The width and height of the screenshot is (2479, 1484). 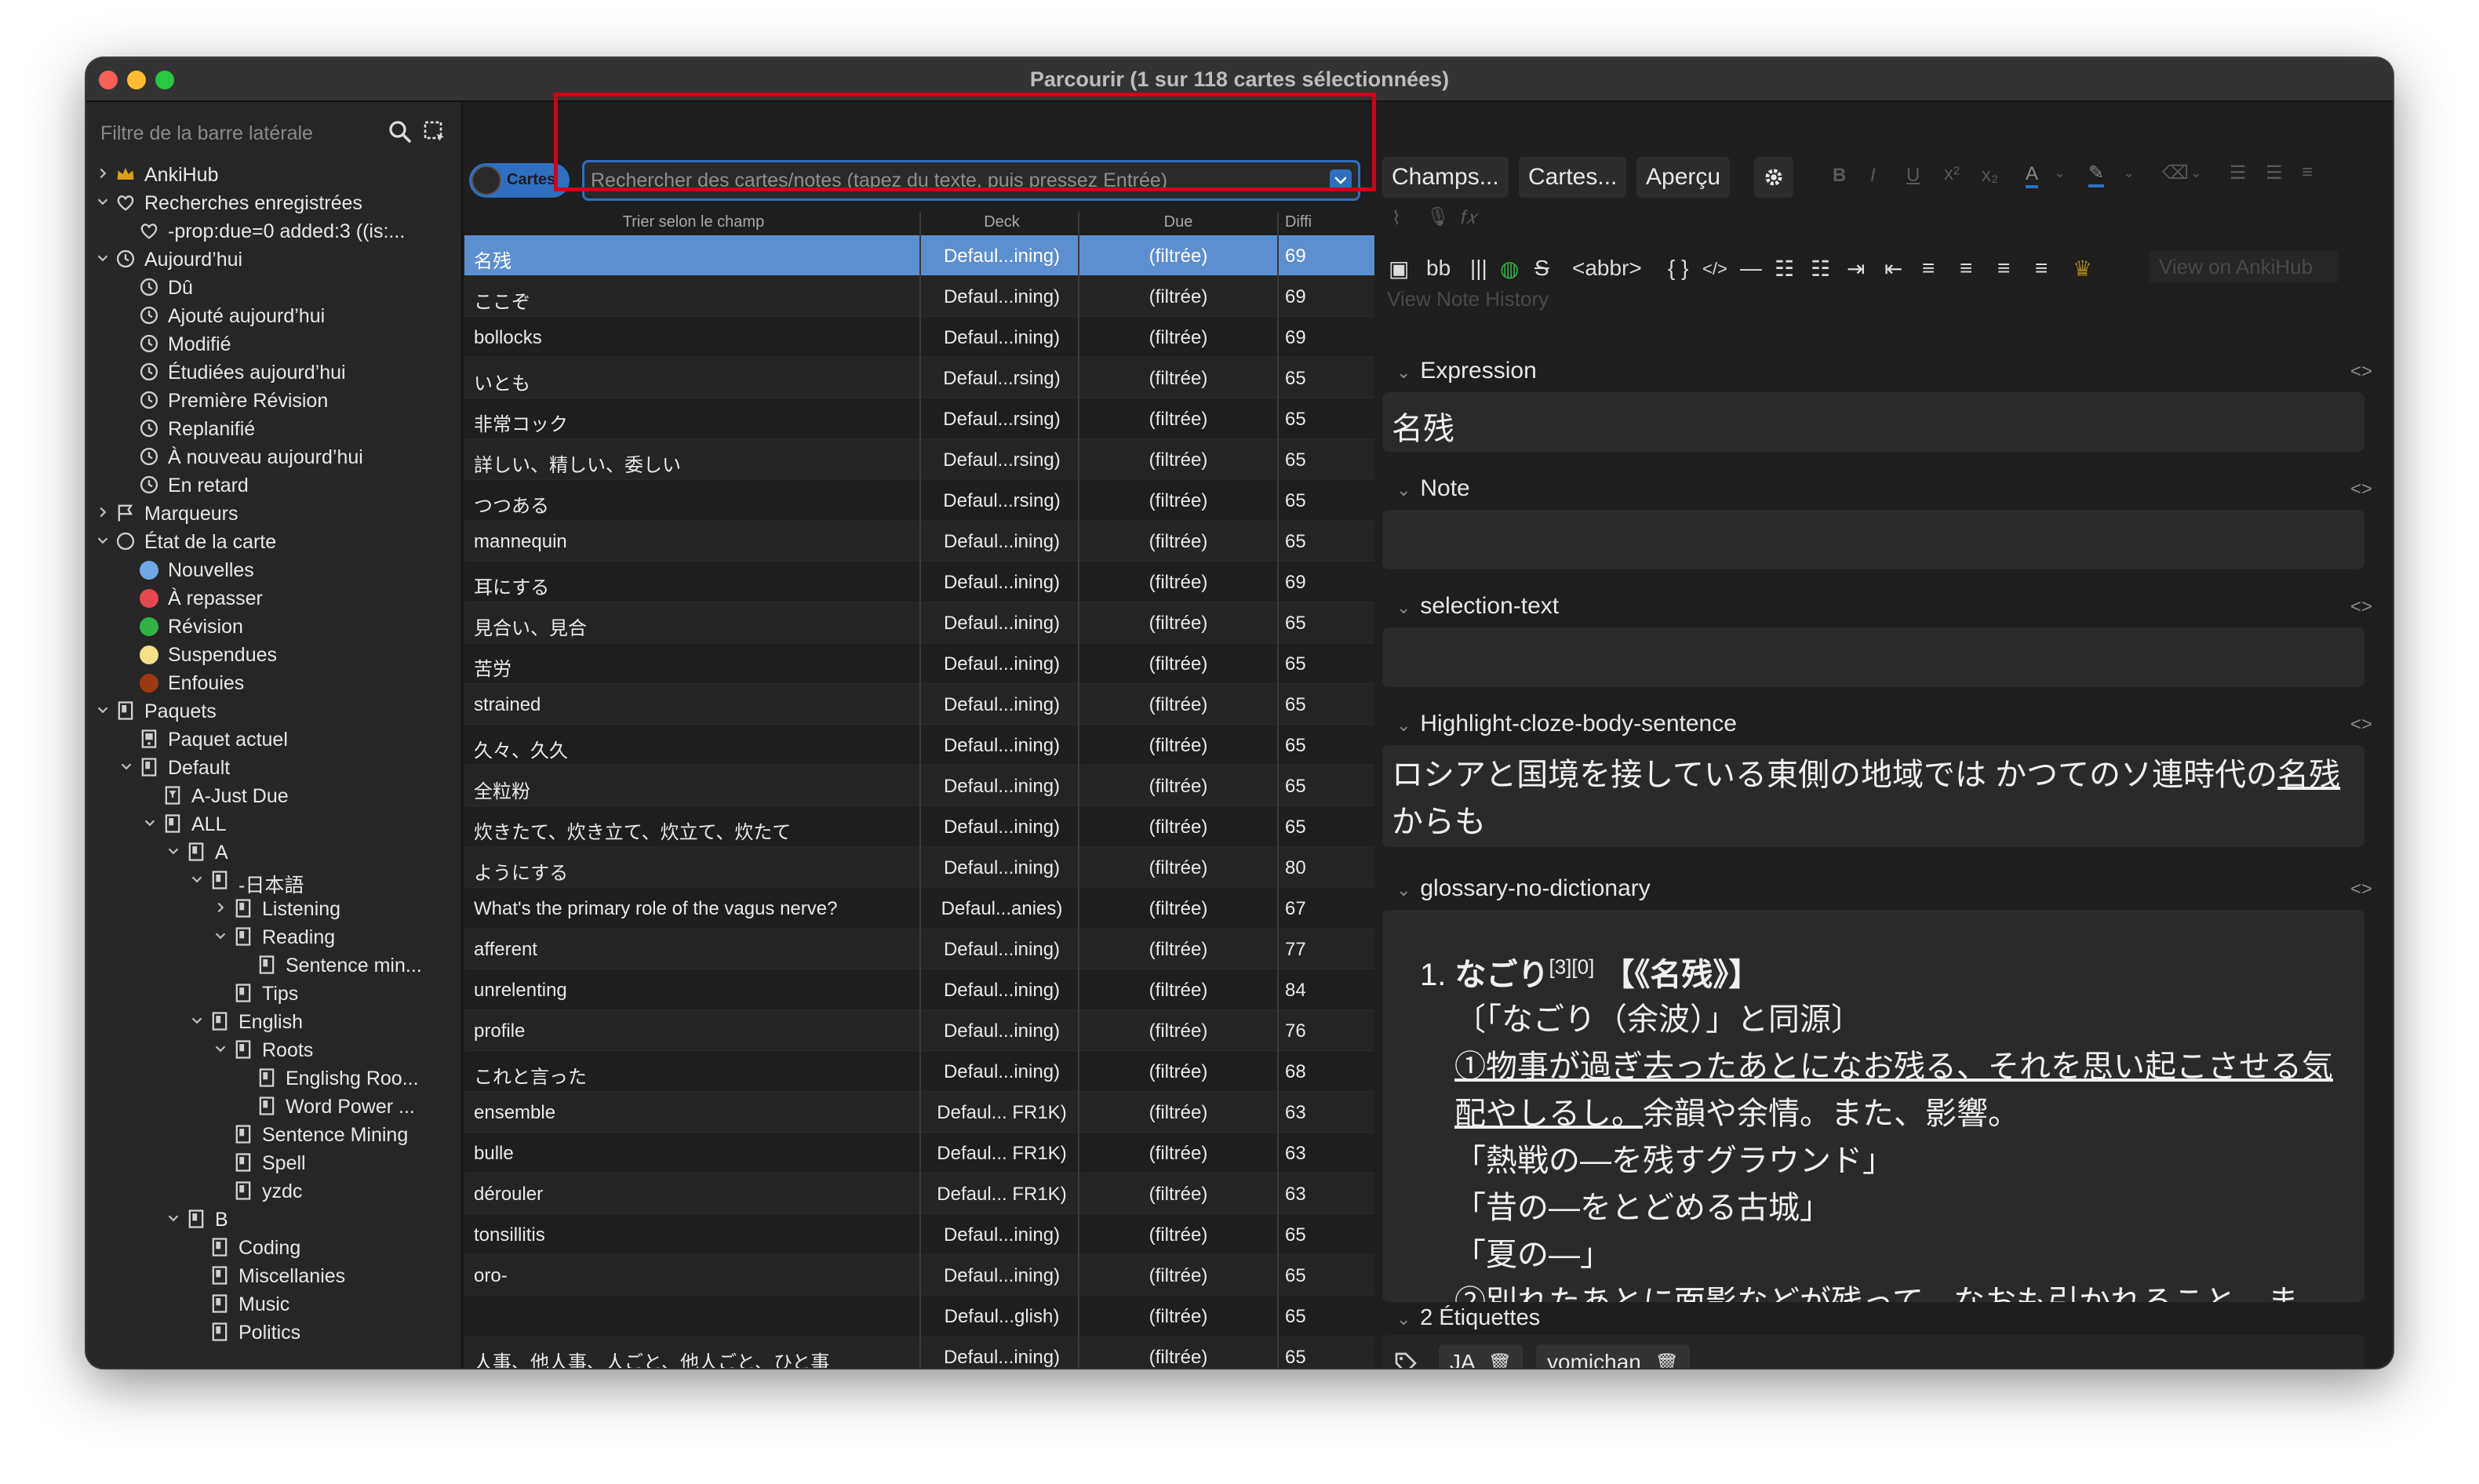 I want to click on formula-icon: f𝑥, so click(x=1468, y=218).